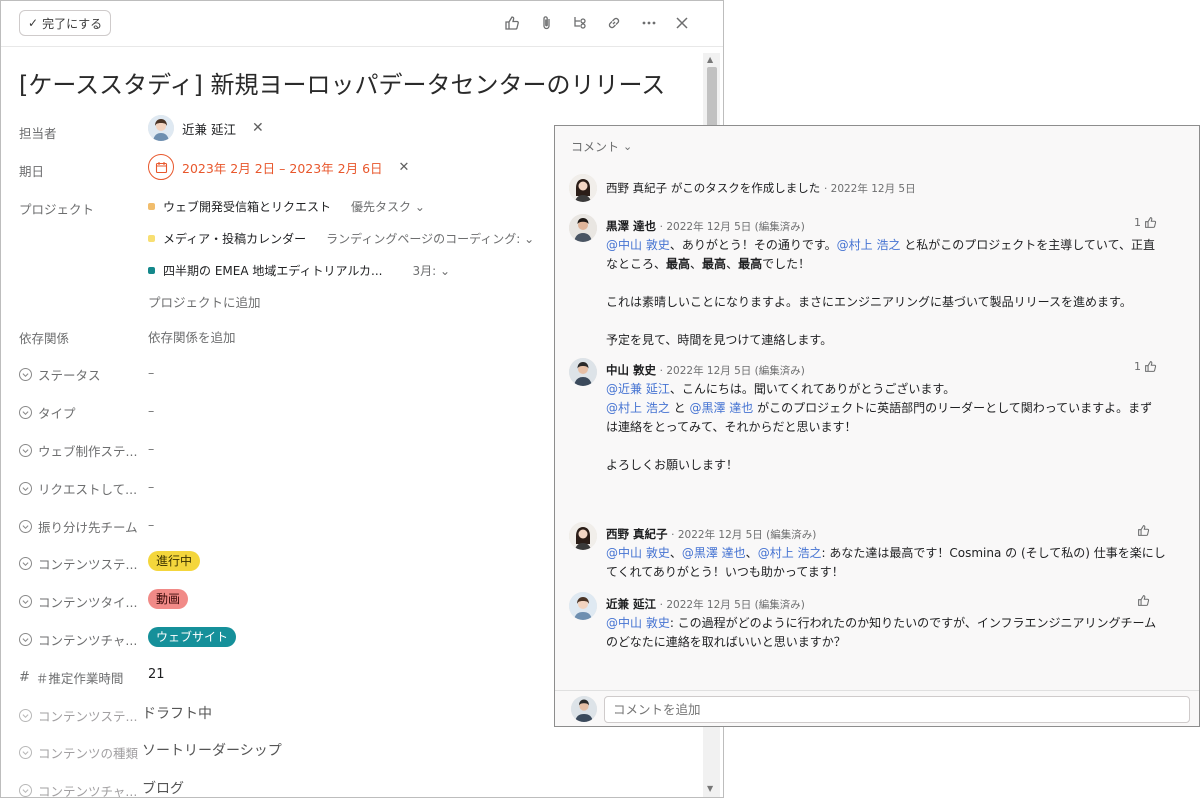 The width and height of the screenshot is (1200, 798). I want to click on like-count: 1, so click(1137, 222).